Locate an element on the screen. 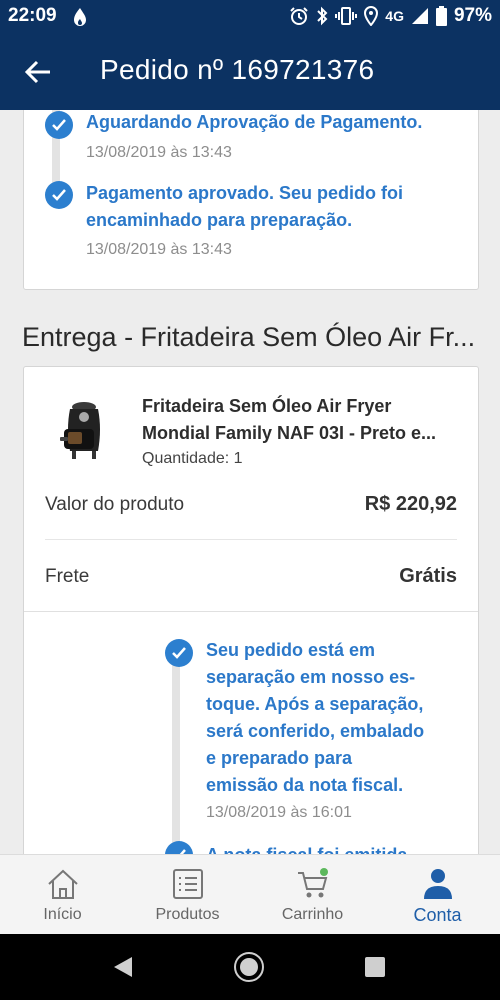 Image resolution: width=500 pixels, height=1000 pixels. recents-square-icon is located at coordinates (375, 967).